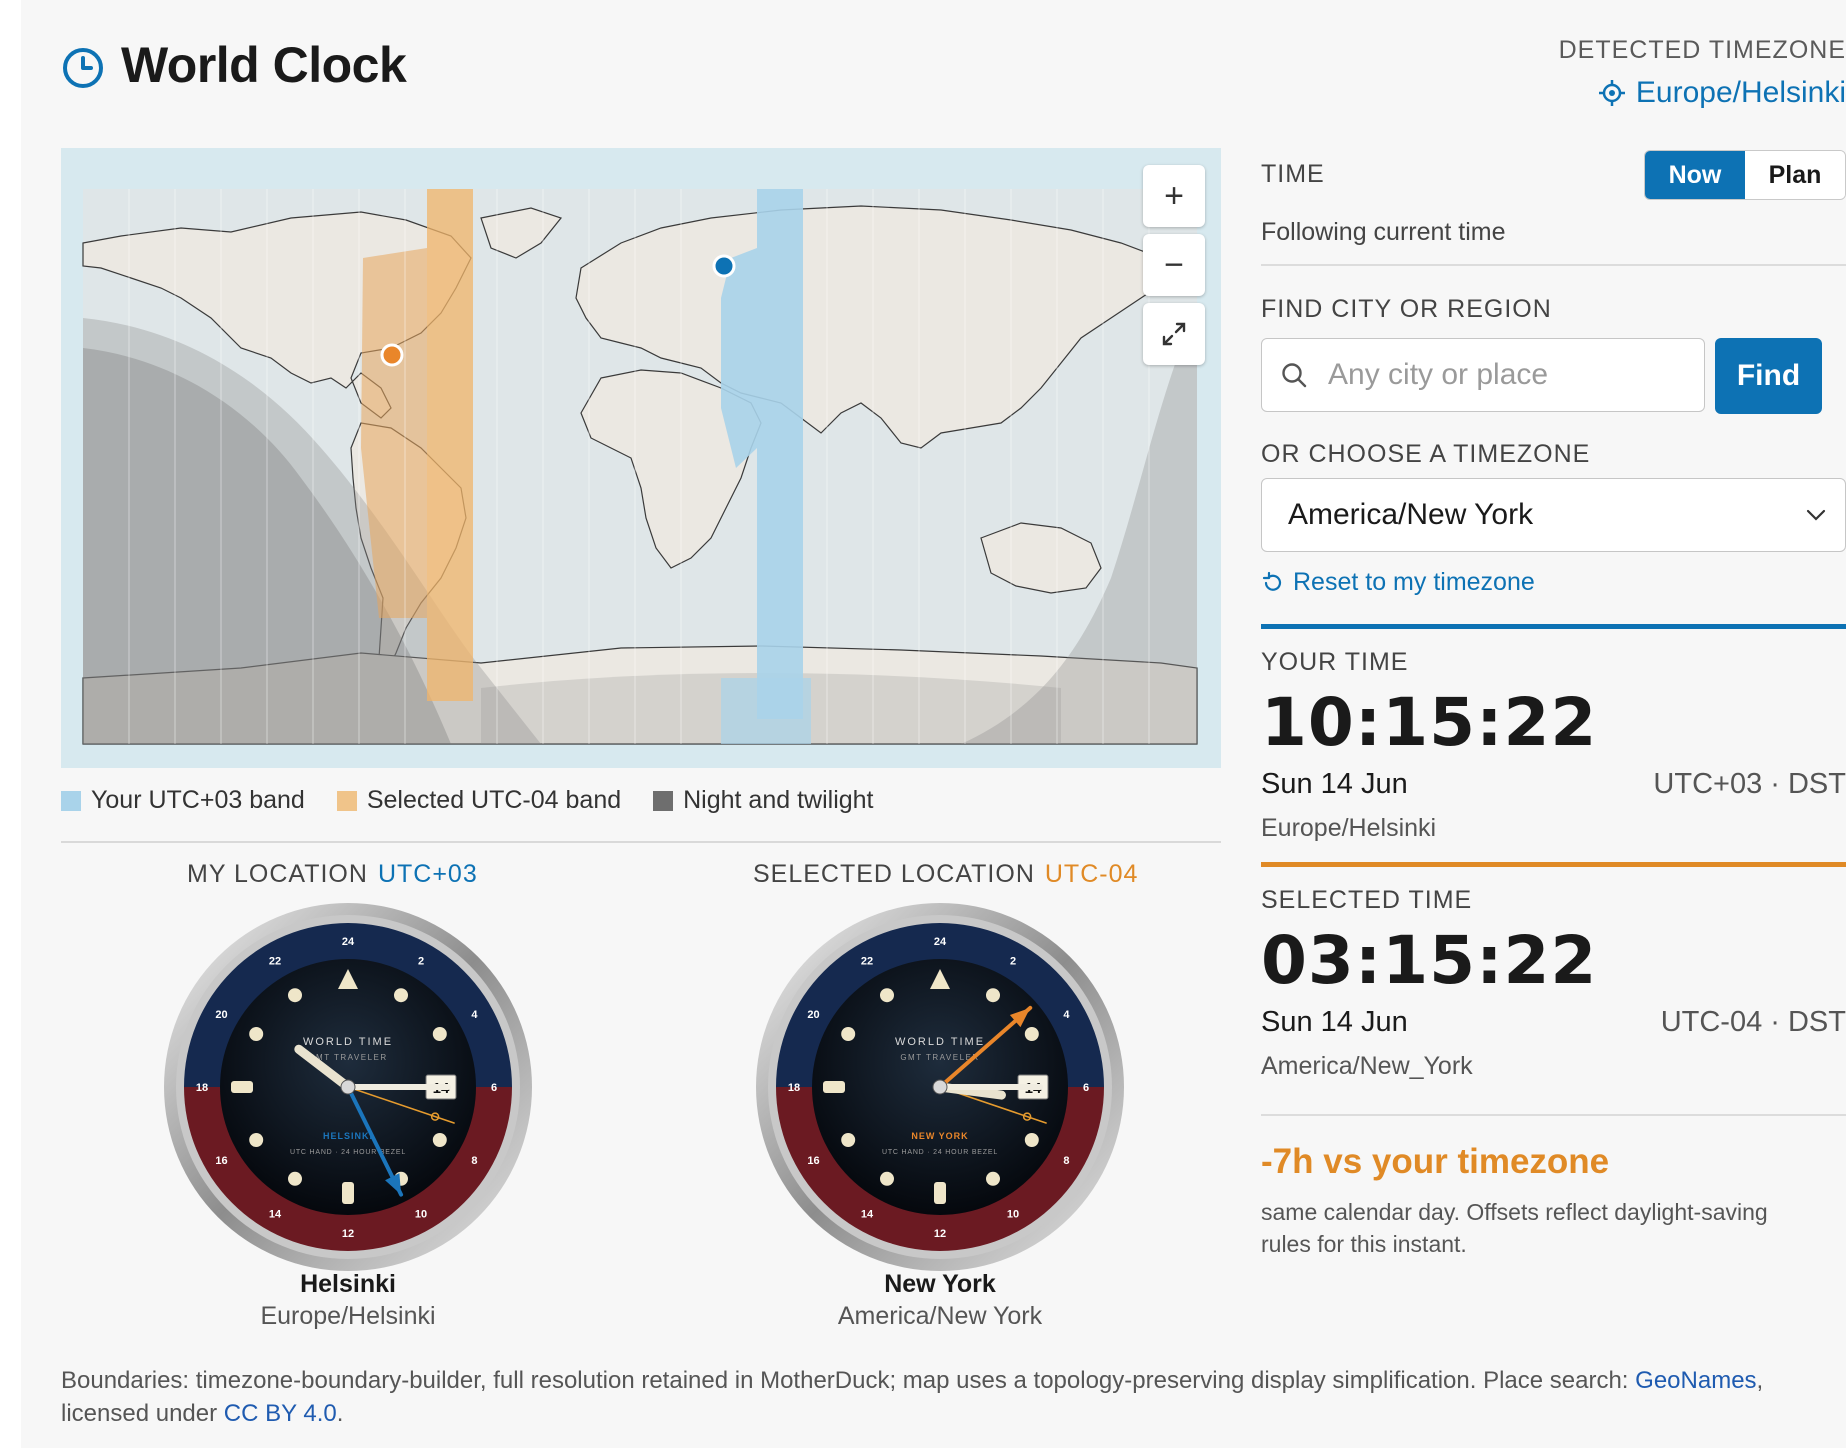  I want to click on legend-selected-band: Selected UTC-04 band, so click(479, 800).